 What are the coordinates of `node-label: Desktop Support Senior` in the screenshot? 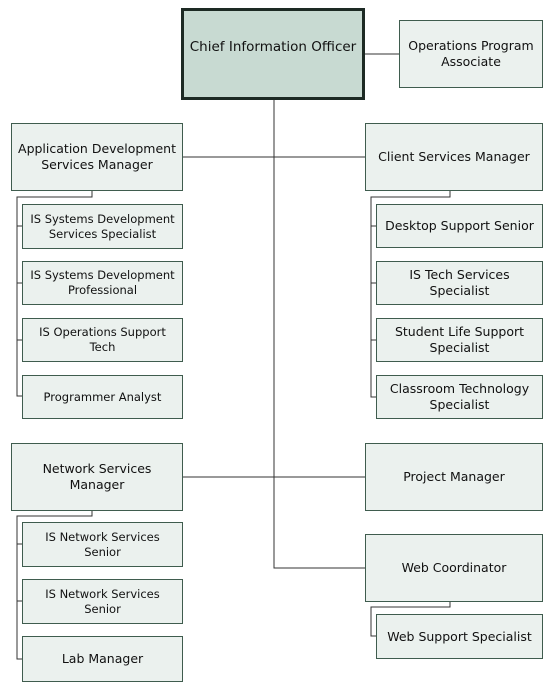 It's located at (459, 225).